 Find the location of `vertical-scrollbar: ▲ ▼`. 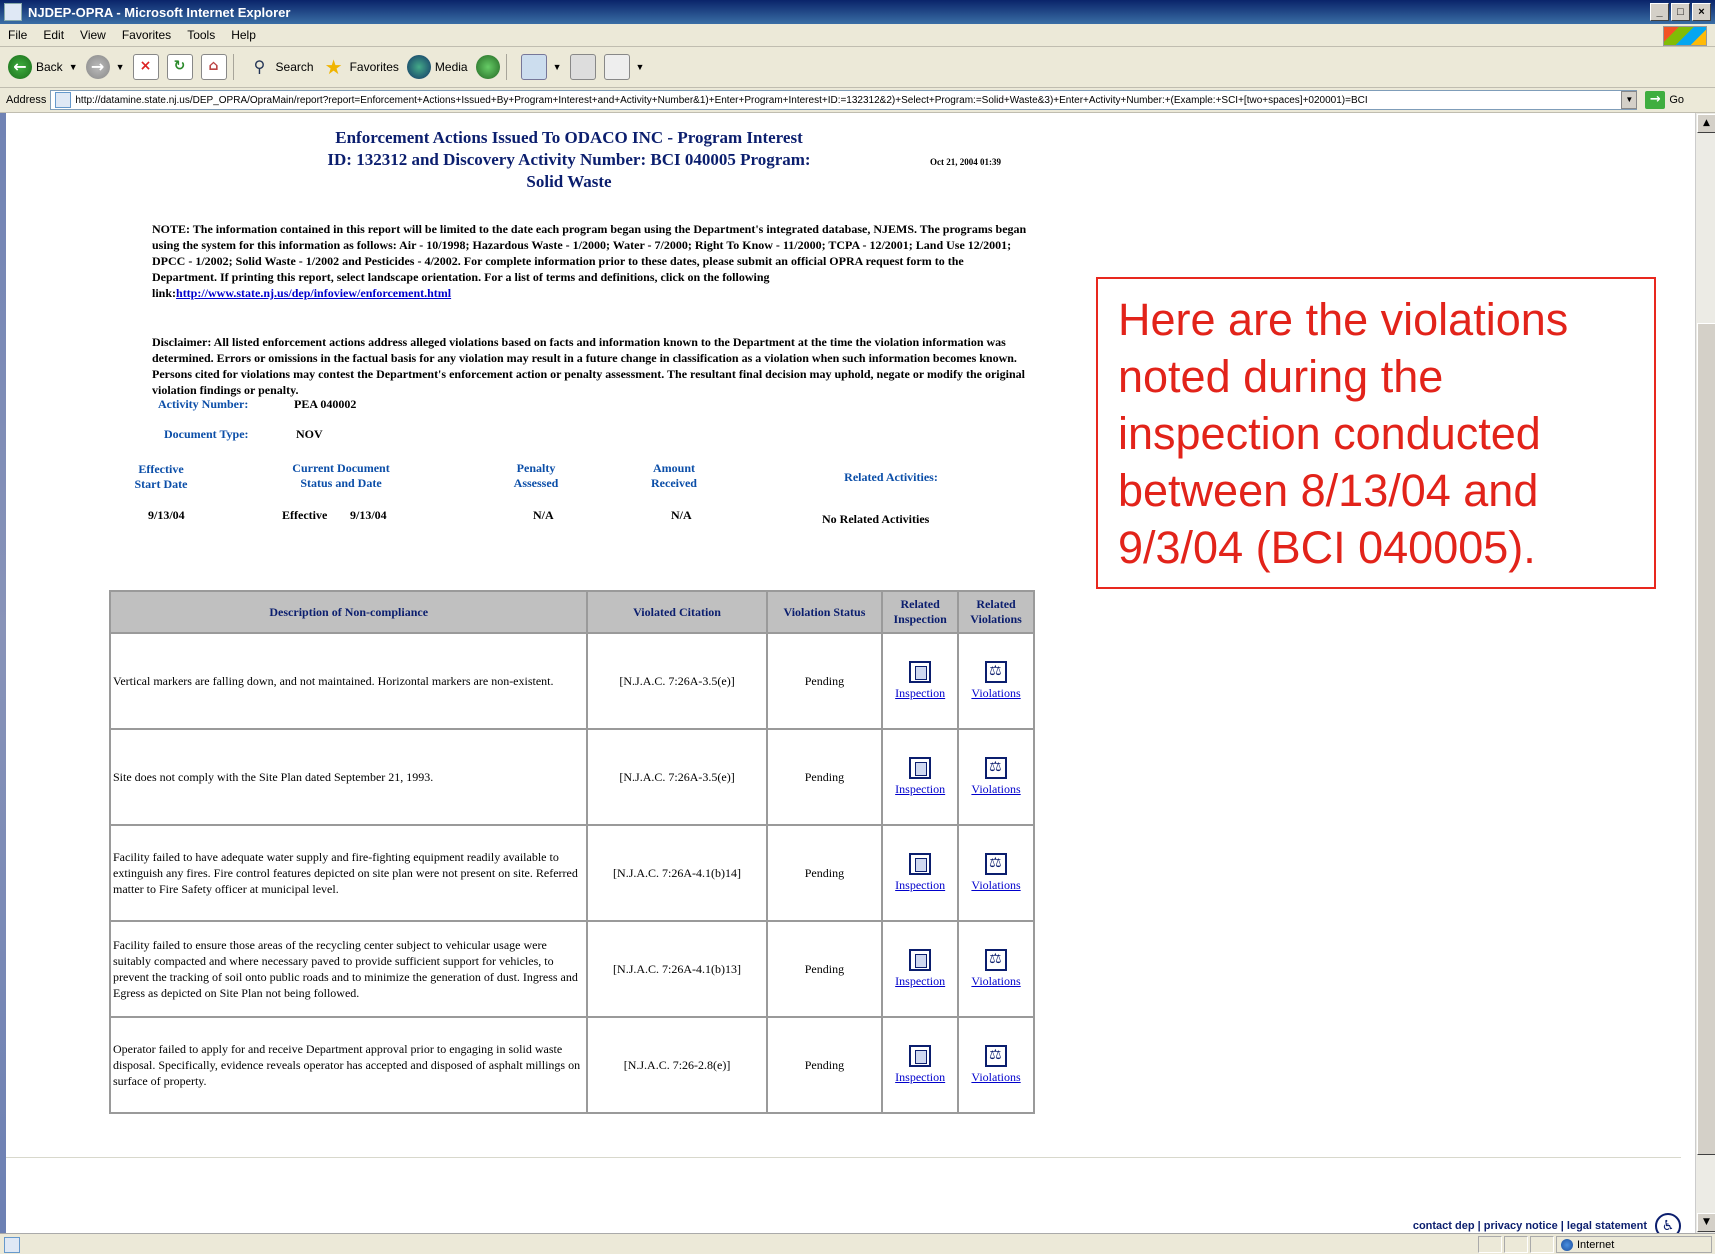

vertical-scrollbar: ▲ ▼ is located at coordinates (1705, 673).